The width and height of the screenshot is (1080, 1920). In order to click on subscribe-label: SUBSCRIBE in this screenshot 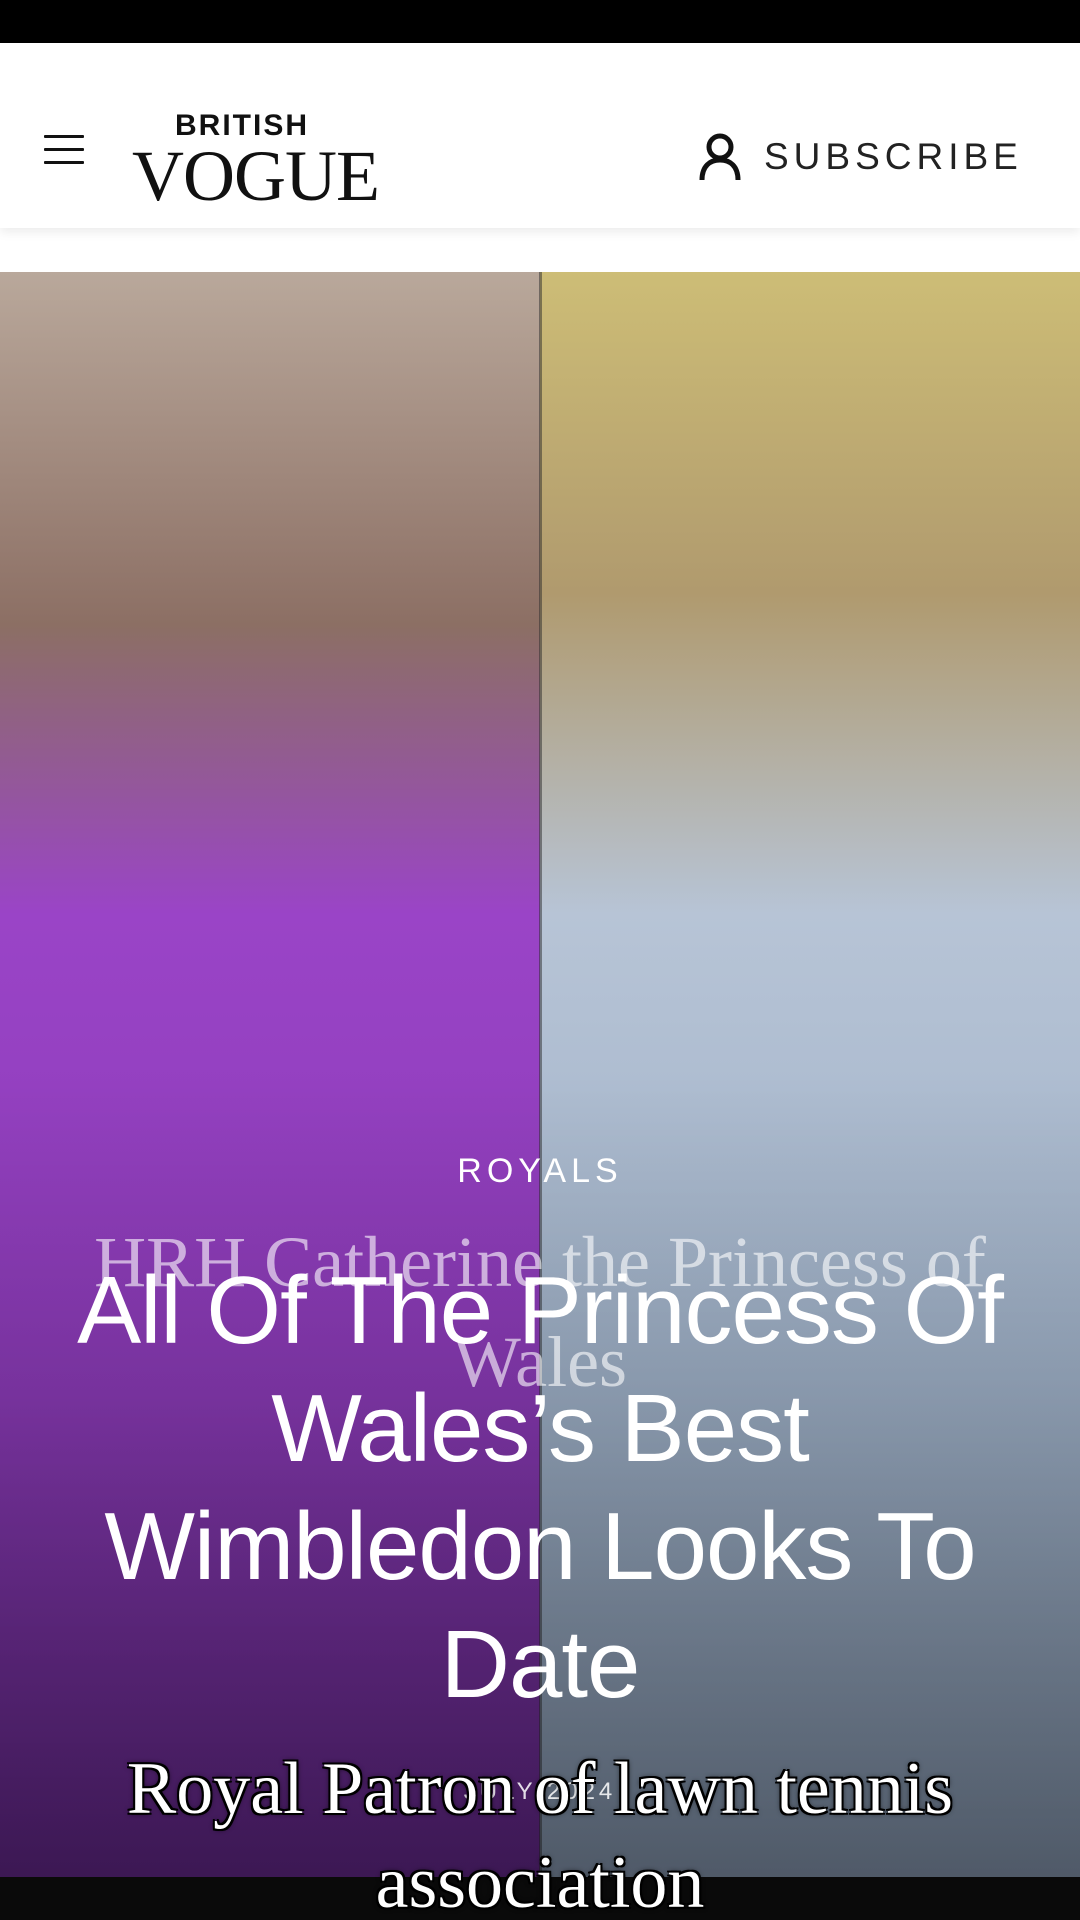, I will do `click(893, 156)`.